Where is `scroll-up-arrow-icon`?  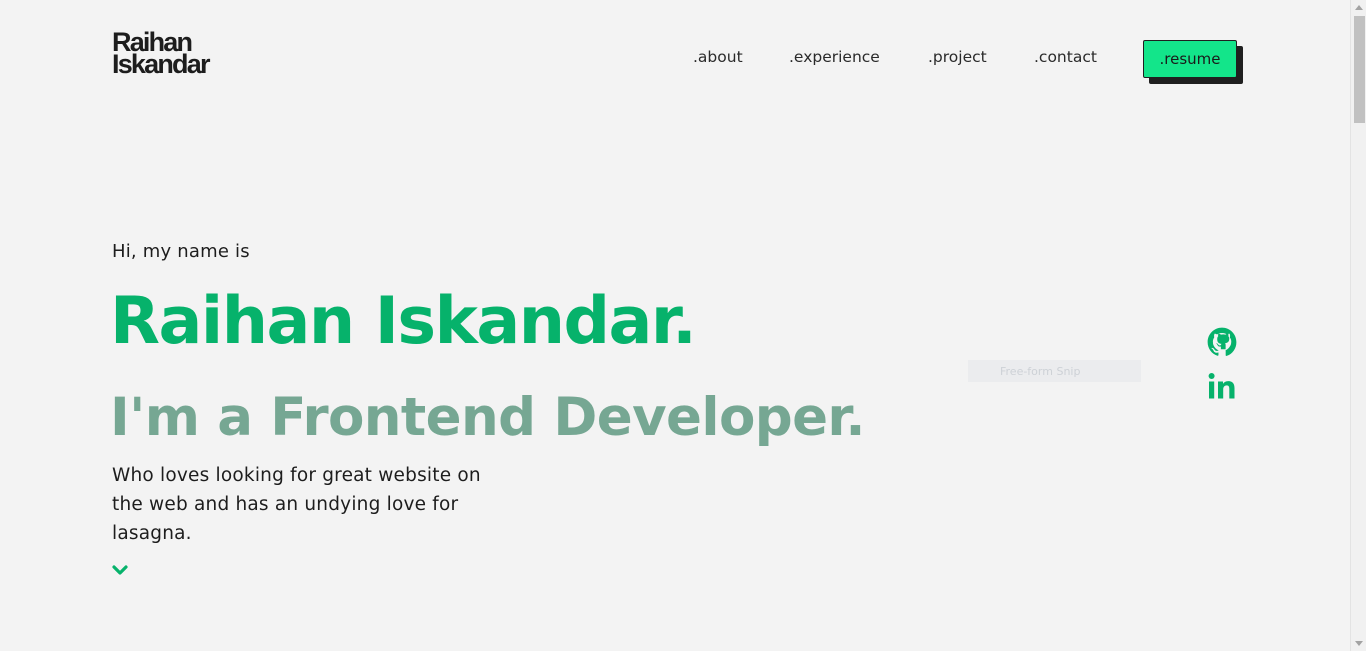
scroll-up-arrow-icon is located at coordinates (1359, 7).